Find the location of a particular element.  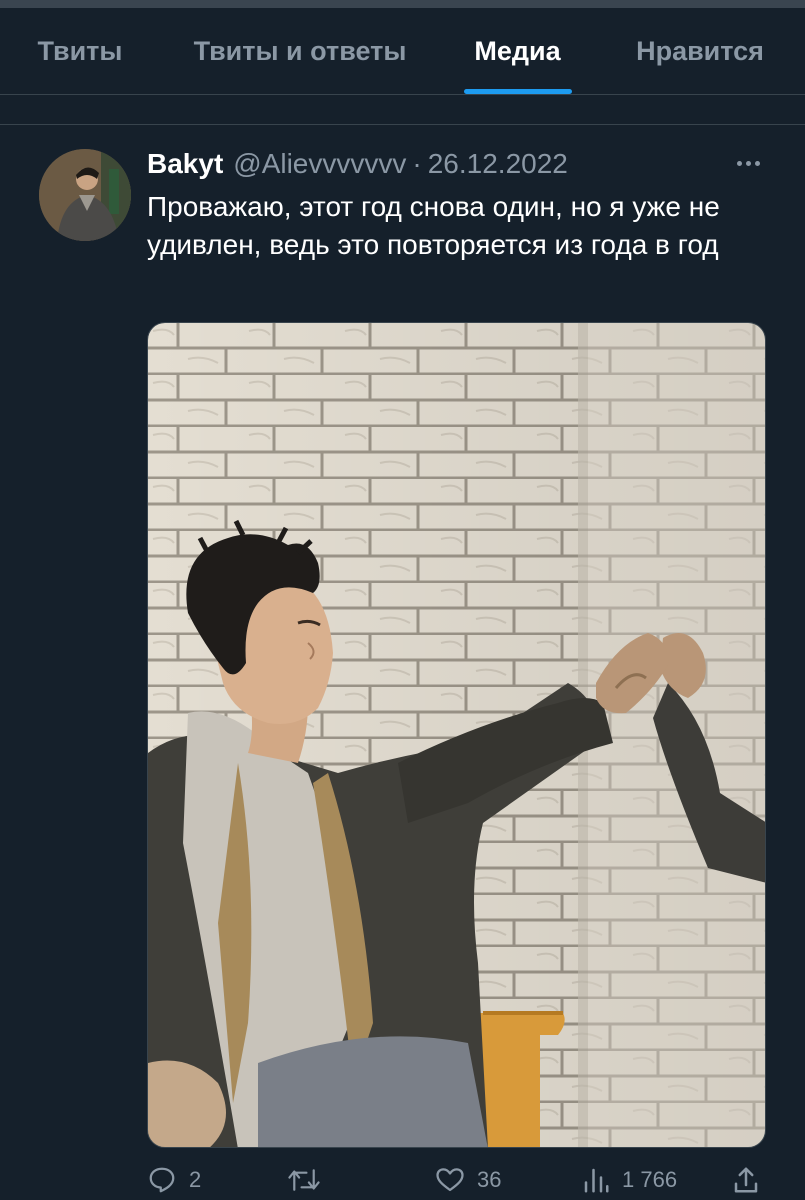

retweet-button is located at coordinates (310, 1180).